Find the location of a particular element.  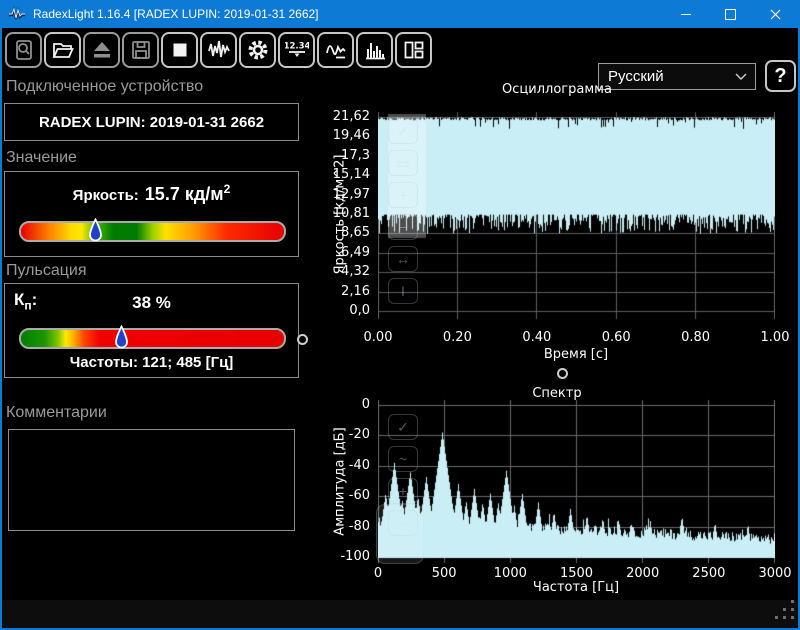

minimize-icon is located at coordinates (685, 14).